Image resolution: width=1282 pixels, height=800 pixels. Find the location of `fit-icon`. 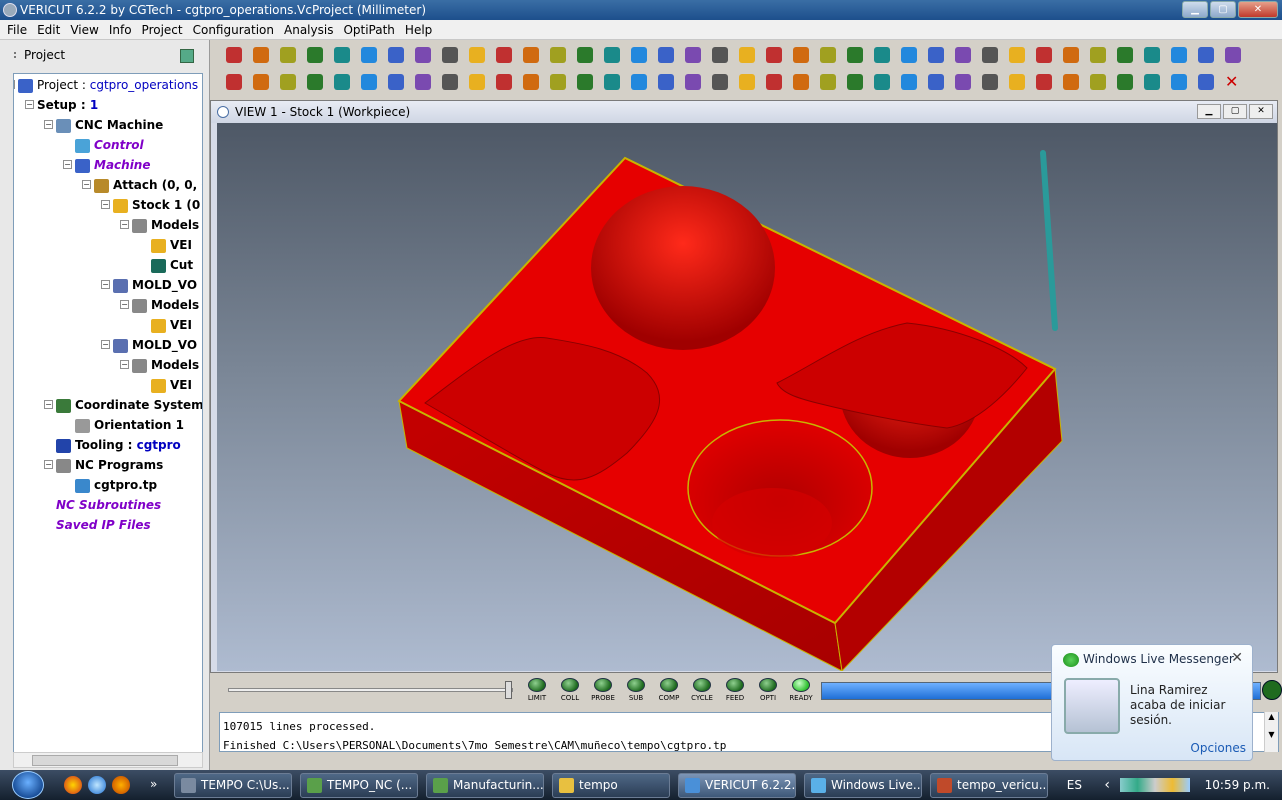

fit-icon is located at coordinates (288, 82).